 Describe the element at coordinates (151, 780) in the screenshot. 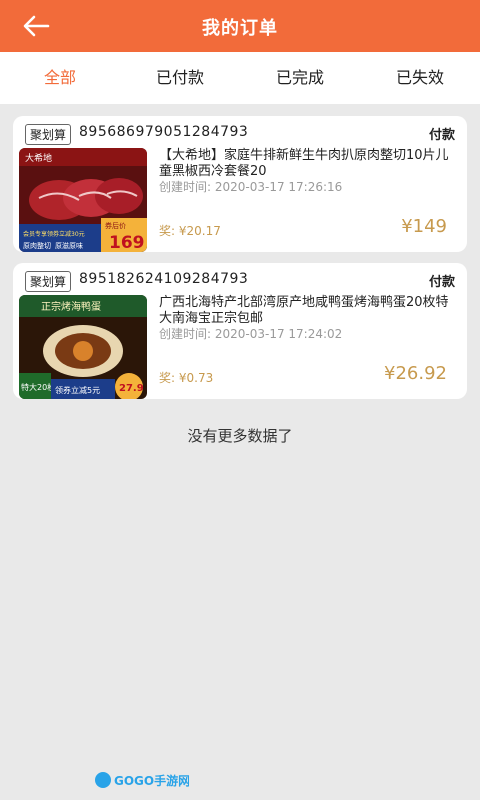

I see `watermark-text: GOGO手游网` at that location.